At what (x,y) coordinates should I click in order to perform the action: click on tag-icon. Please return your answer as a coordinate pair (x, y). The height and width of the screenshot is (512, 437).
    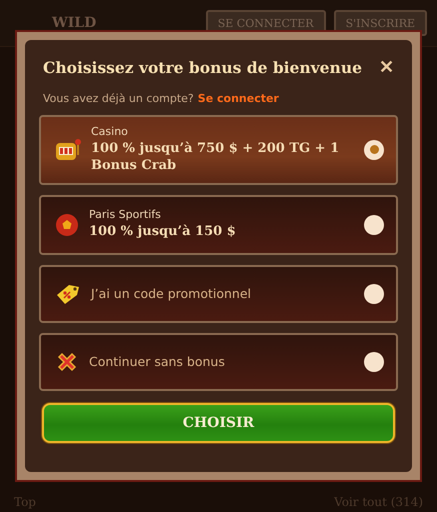
    Looking at the image, I should click on (68, 293).